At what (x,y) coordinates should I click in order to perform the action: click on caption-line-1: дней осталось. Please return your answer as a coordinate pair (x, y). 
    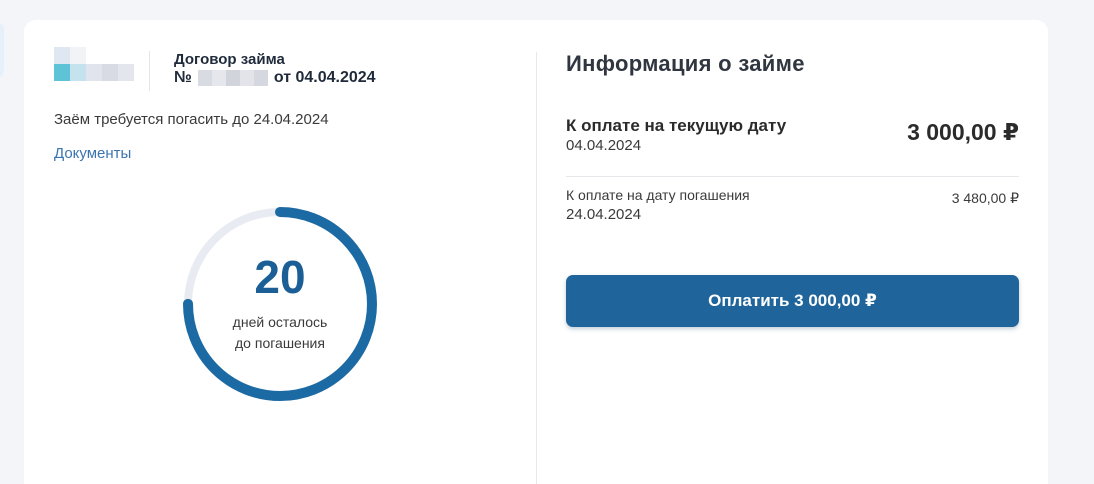
    Looking at the image, I should click on (280, 322).